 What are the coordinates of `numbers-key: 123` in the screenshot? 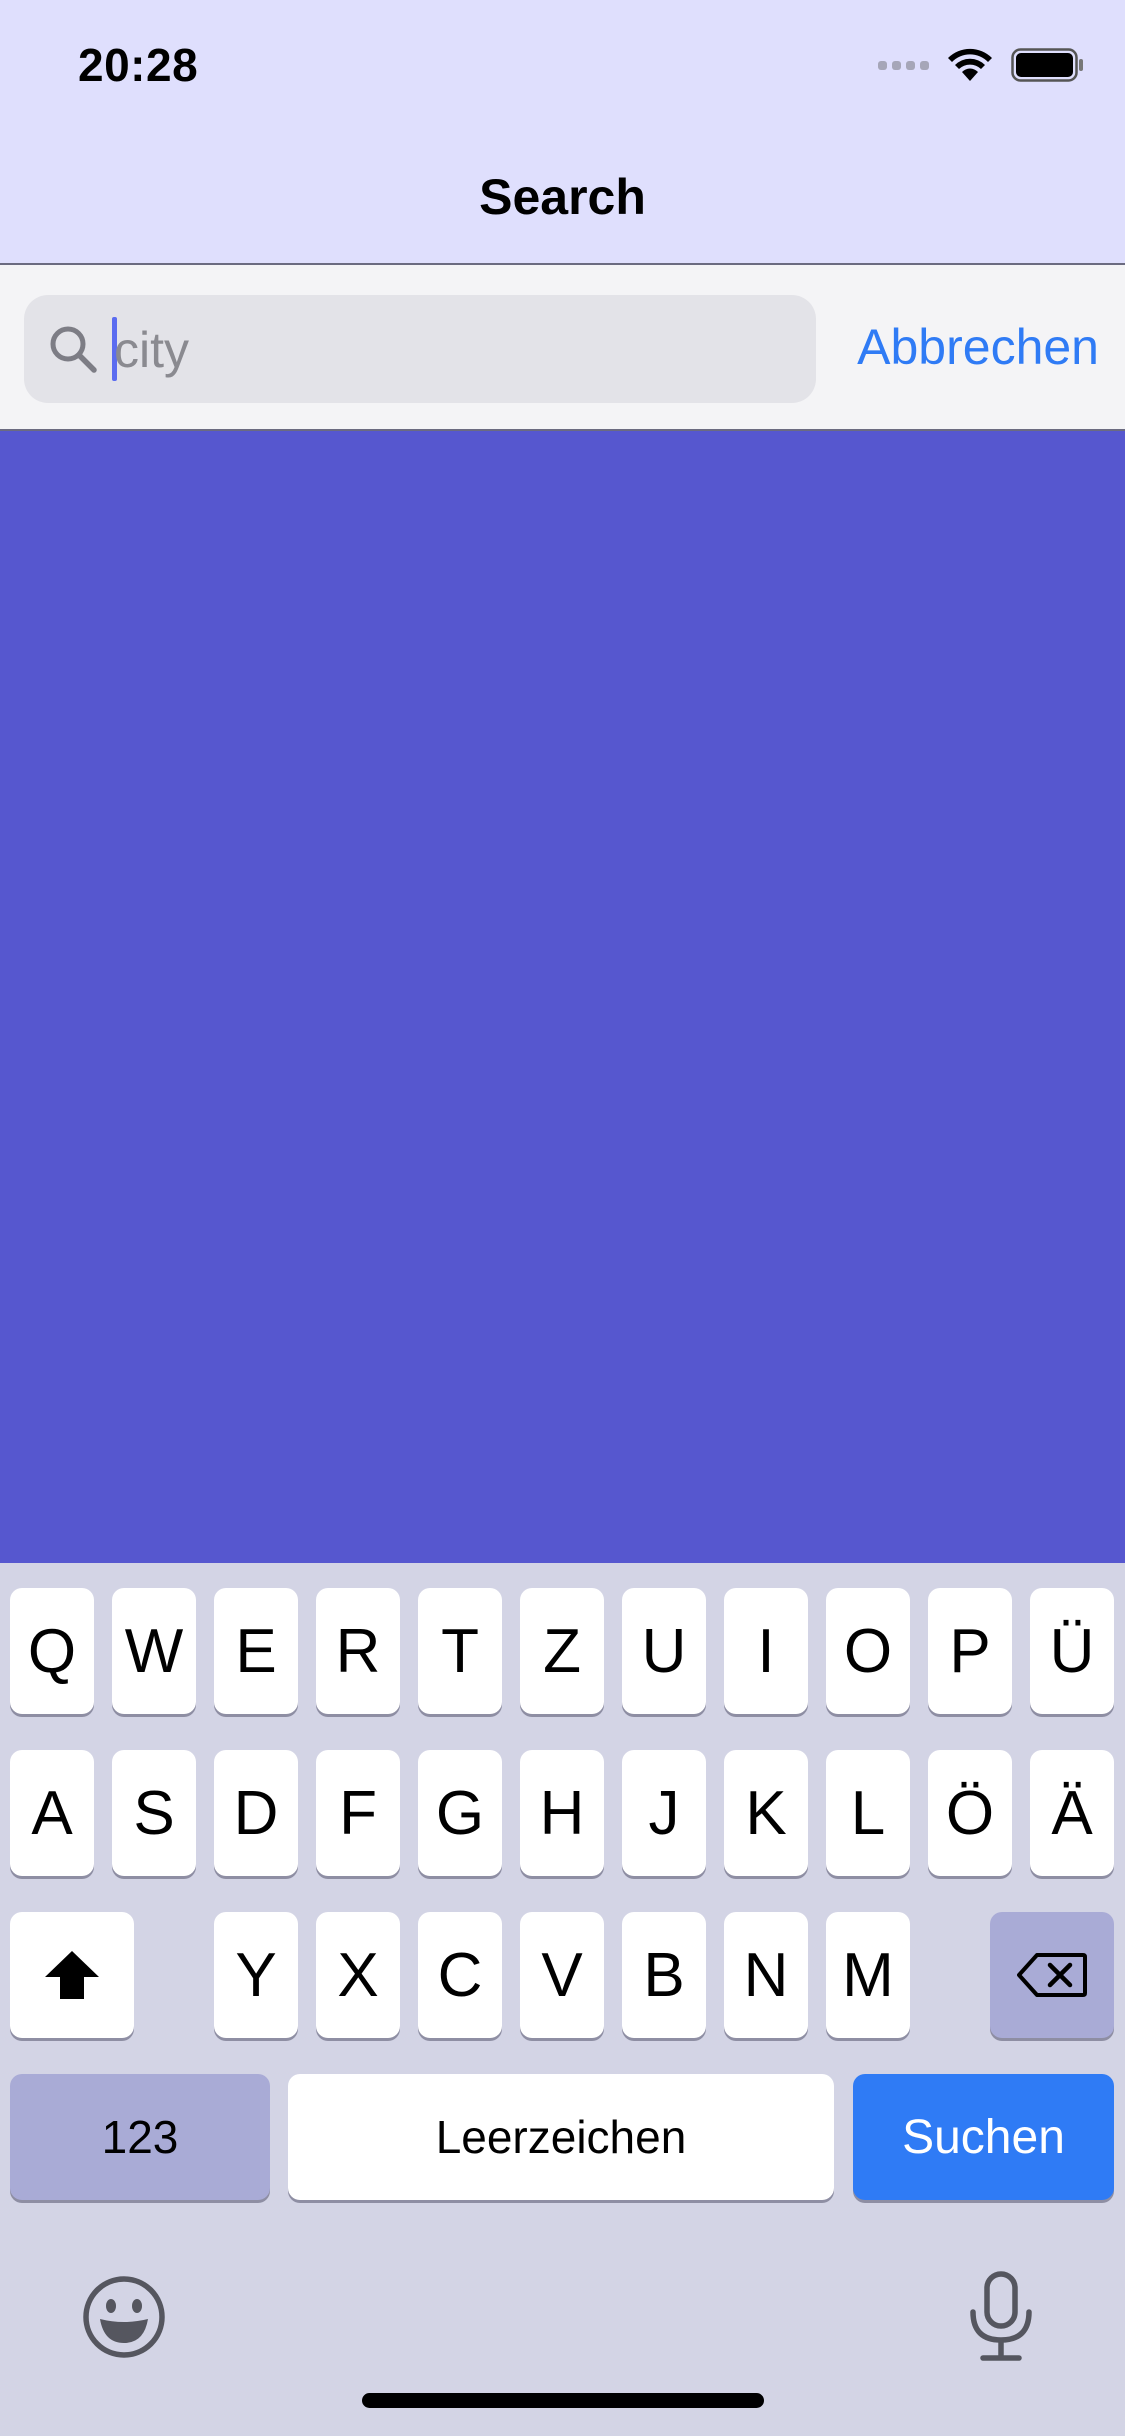 It's located at (140, 2137).